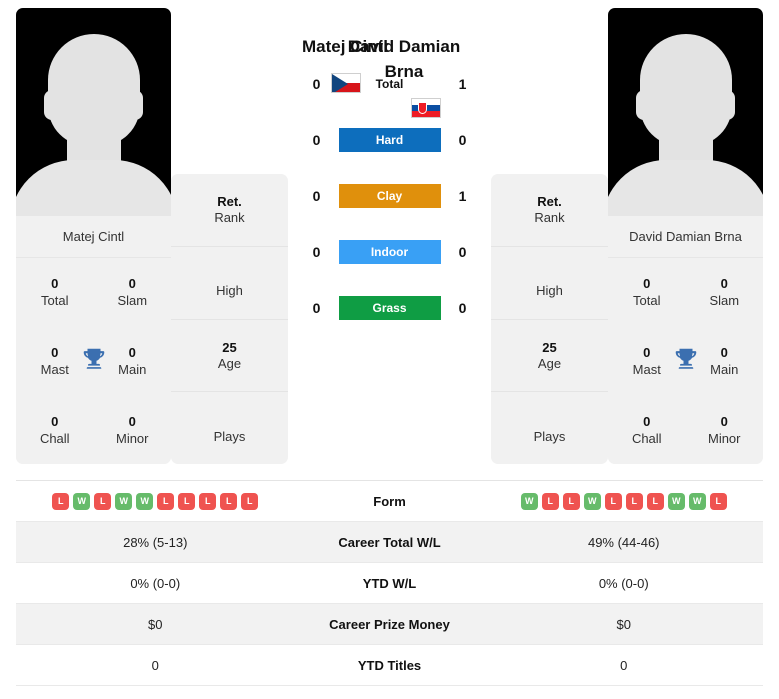 This screenshot has width=779, height=699. What do you see at coordinates (229, 202) in the screenshot?
I see `rank-value: Ret.` at bounding box center [229, 202].